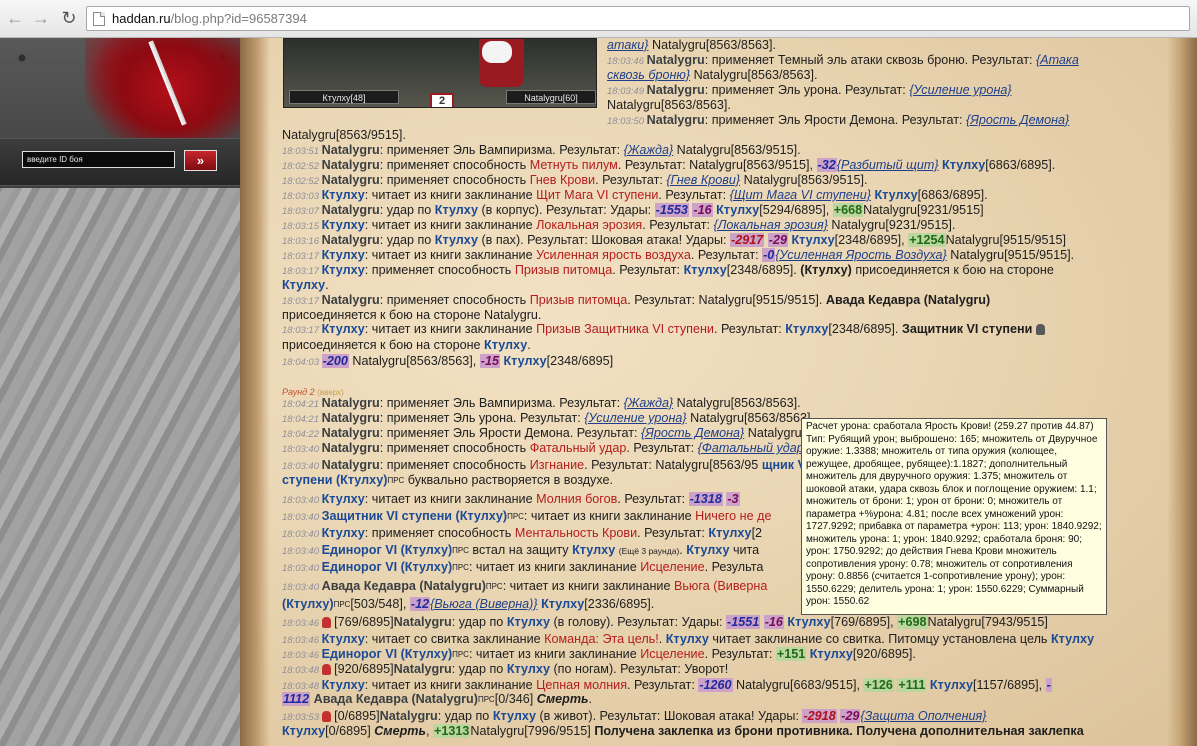 The height and width of the screenshot is (746, 1197). Describe the element at coordinates (380, 604) in the screenshot. I see `log-text: [503/548],` at that location.